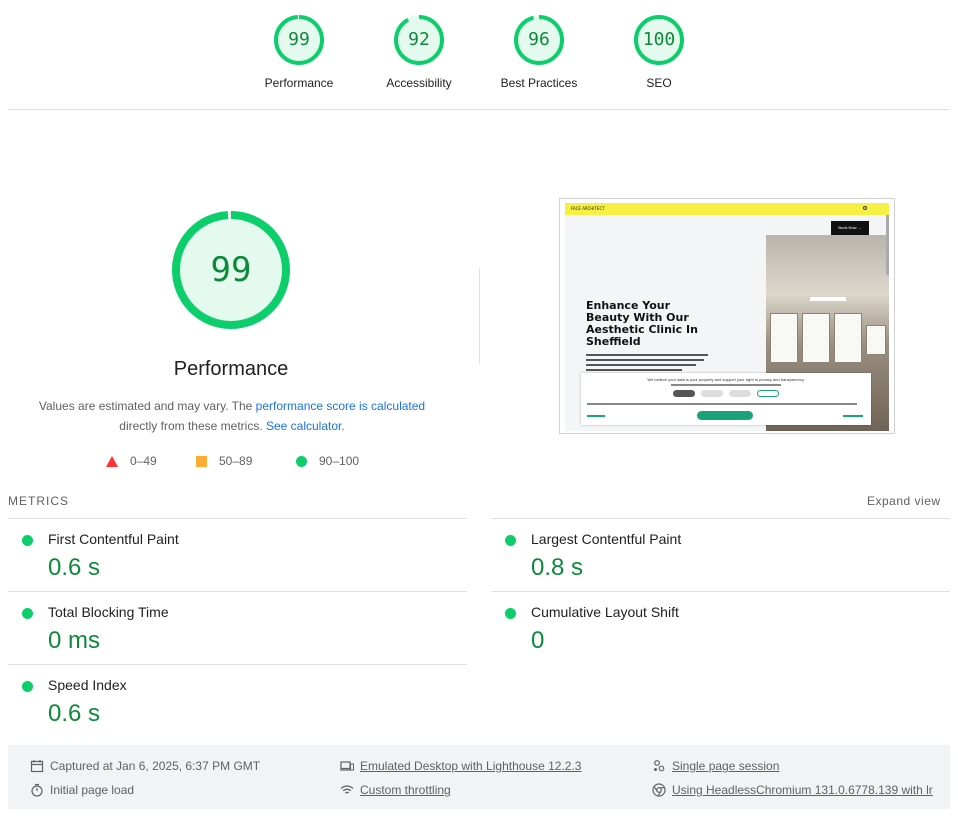 This screenshot has height=817, width=958. Describe the element at coordinates (108, 612) in the screenshot. I see `metric-title: Total Blocking Time` at that location.